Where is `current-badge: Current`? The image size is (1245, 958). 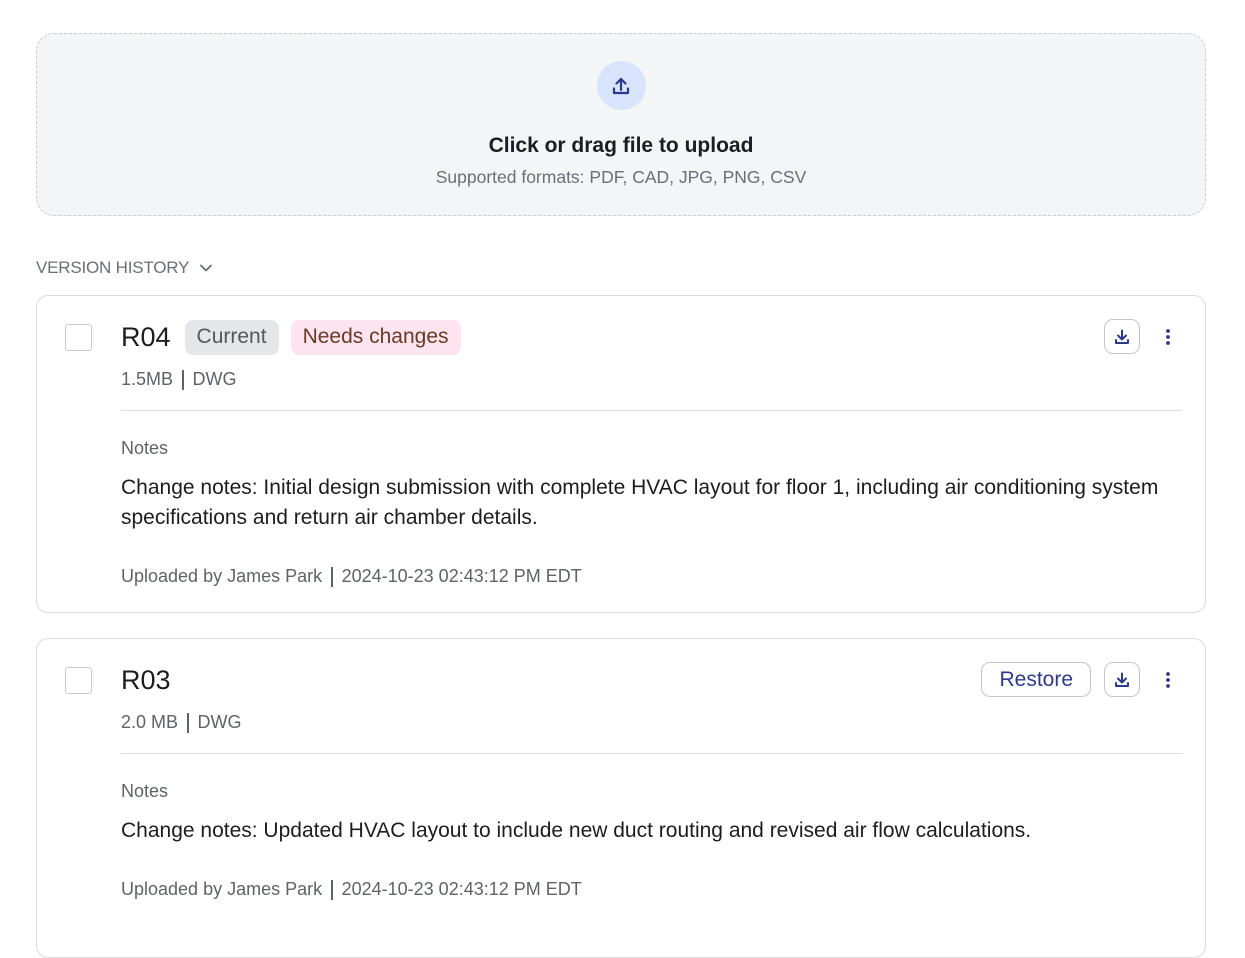
current-badge: Current is located at coordinates (231, 337).